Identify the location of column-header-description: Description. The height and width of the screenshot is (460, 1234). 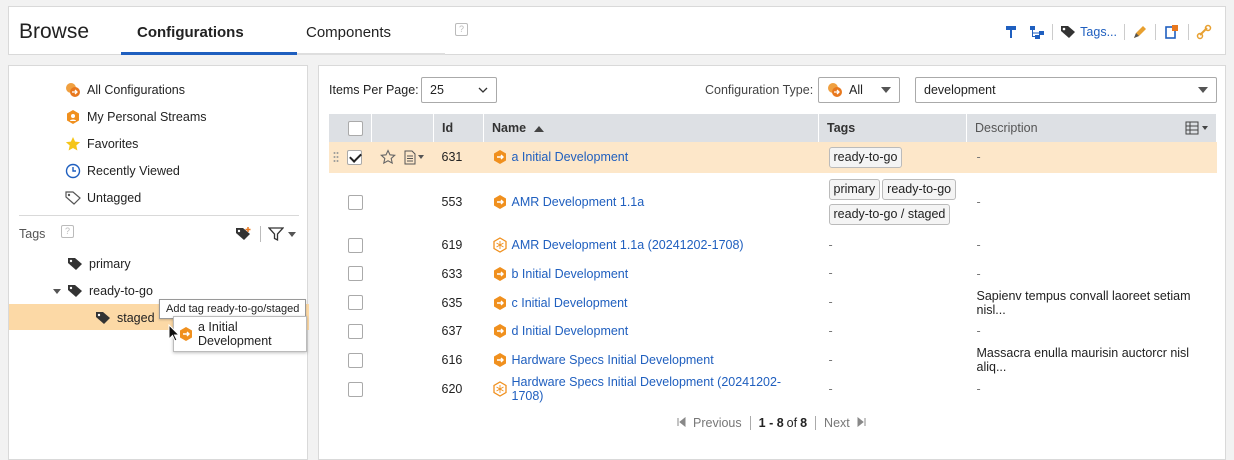
(1091, 128).